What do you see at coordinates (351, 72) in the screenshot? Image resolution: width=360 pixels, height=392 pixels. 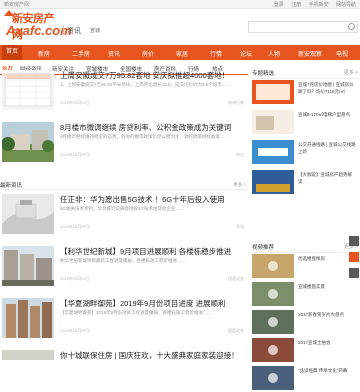 I see `topic-more-link: 更多 >` at bounding box center [351, 72].